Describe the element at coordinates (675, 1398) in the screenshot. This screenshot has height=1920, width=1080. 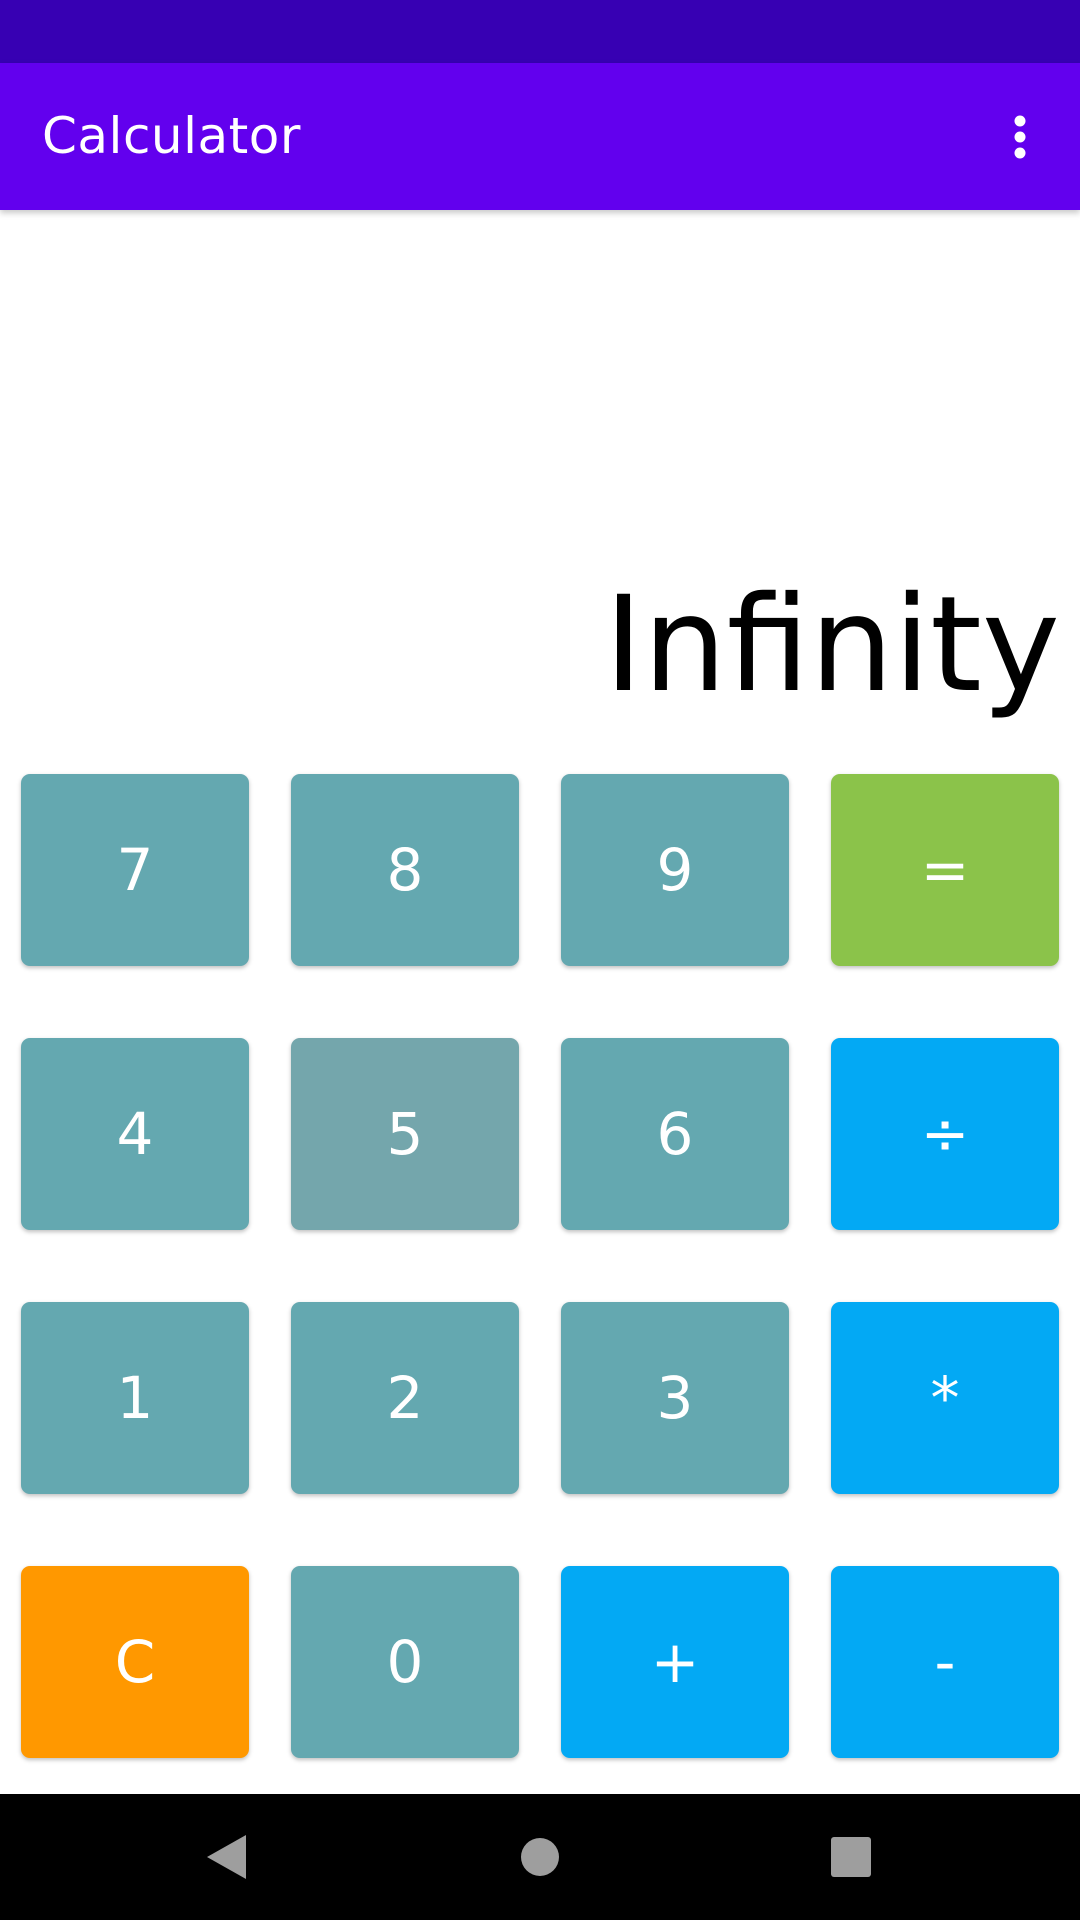
I see `key-3: 3` at that location.